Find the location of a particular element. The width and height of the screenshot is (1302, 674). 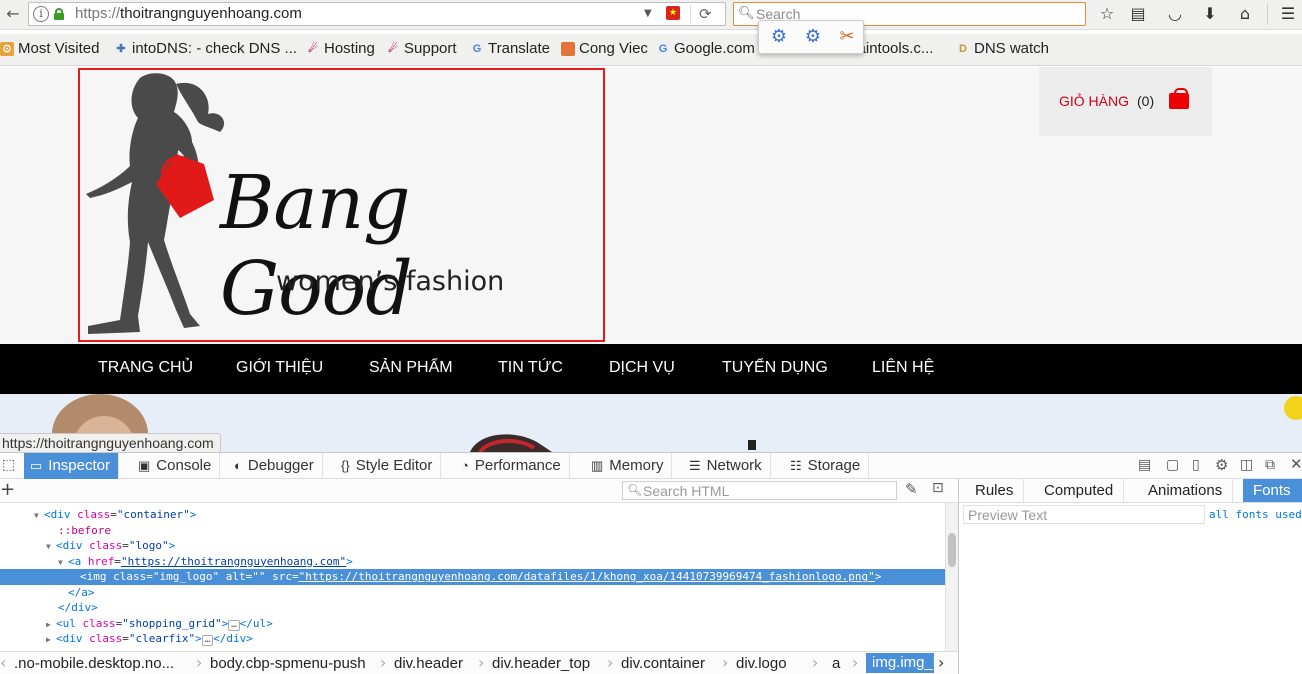

markup-node: </a> is located at coordinates (472, 593).